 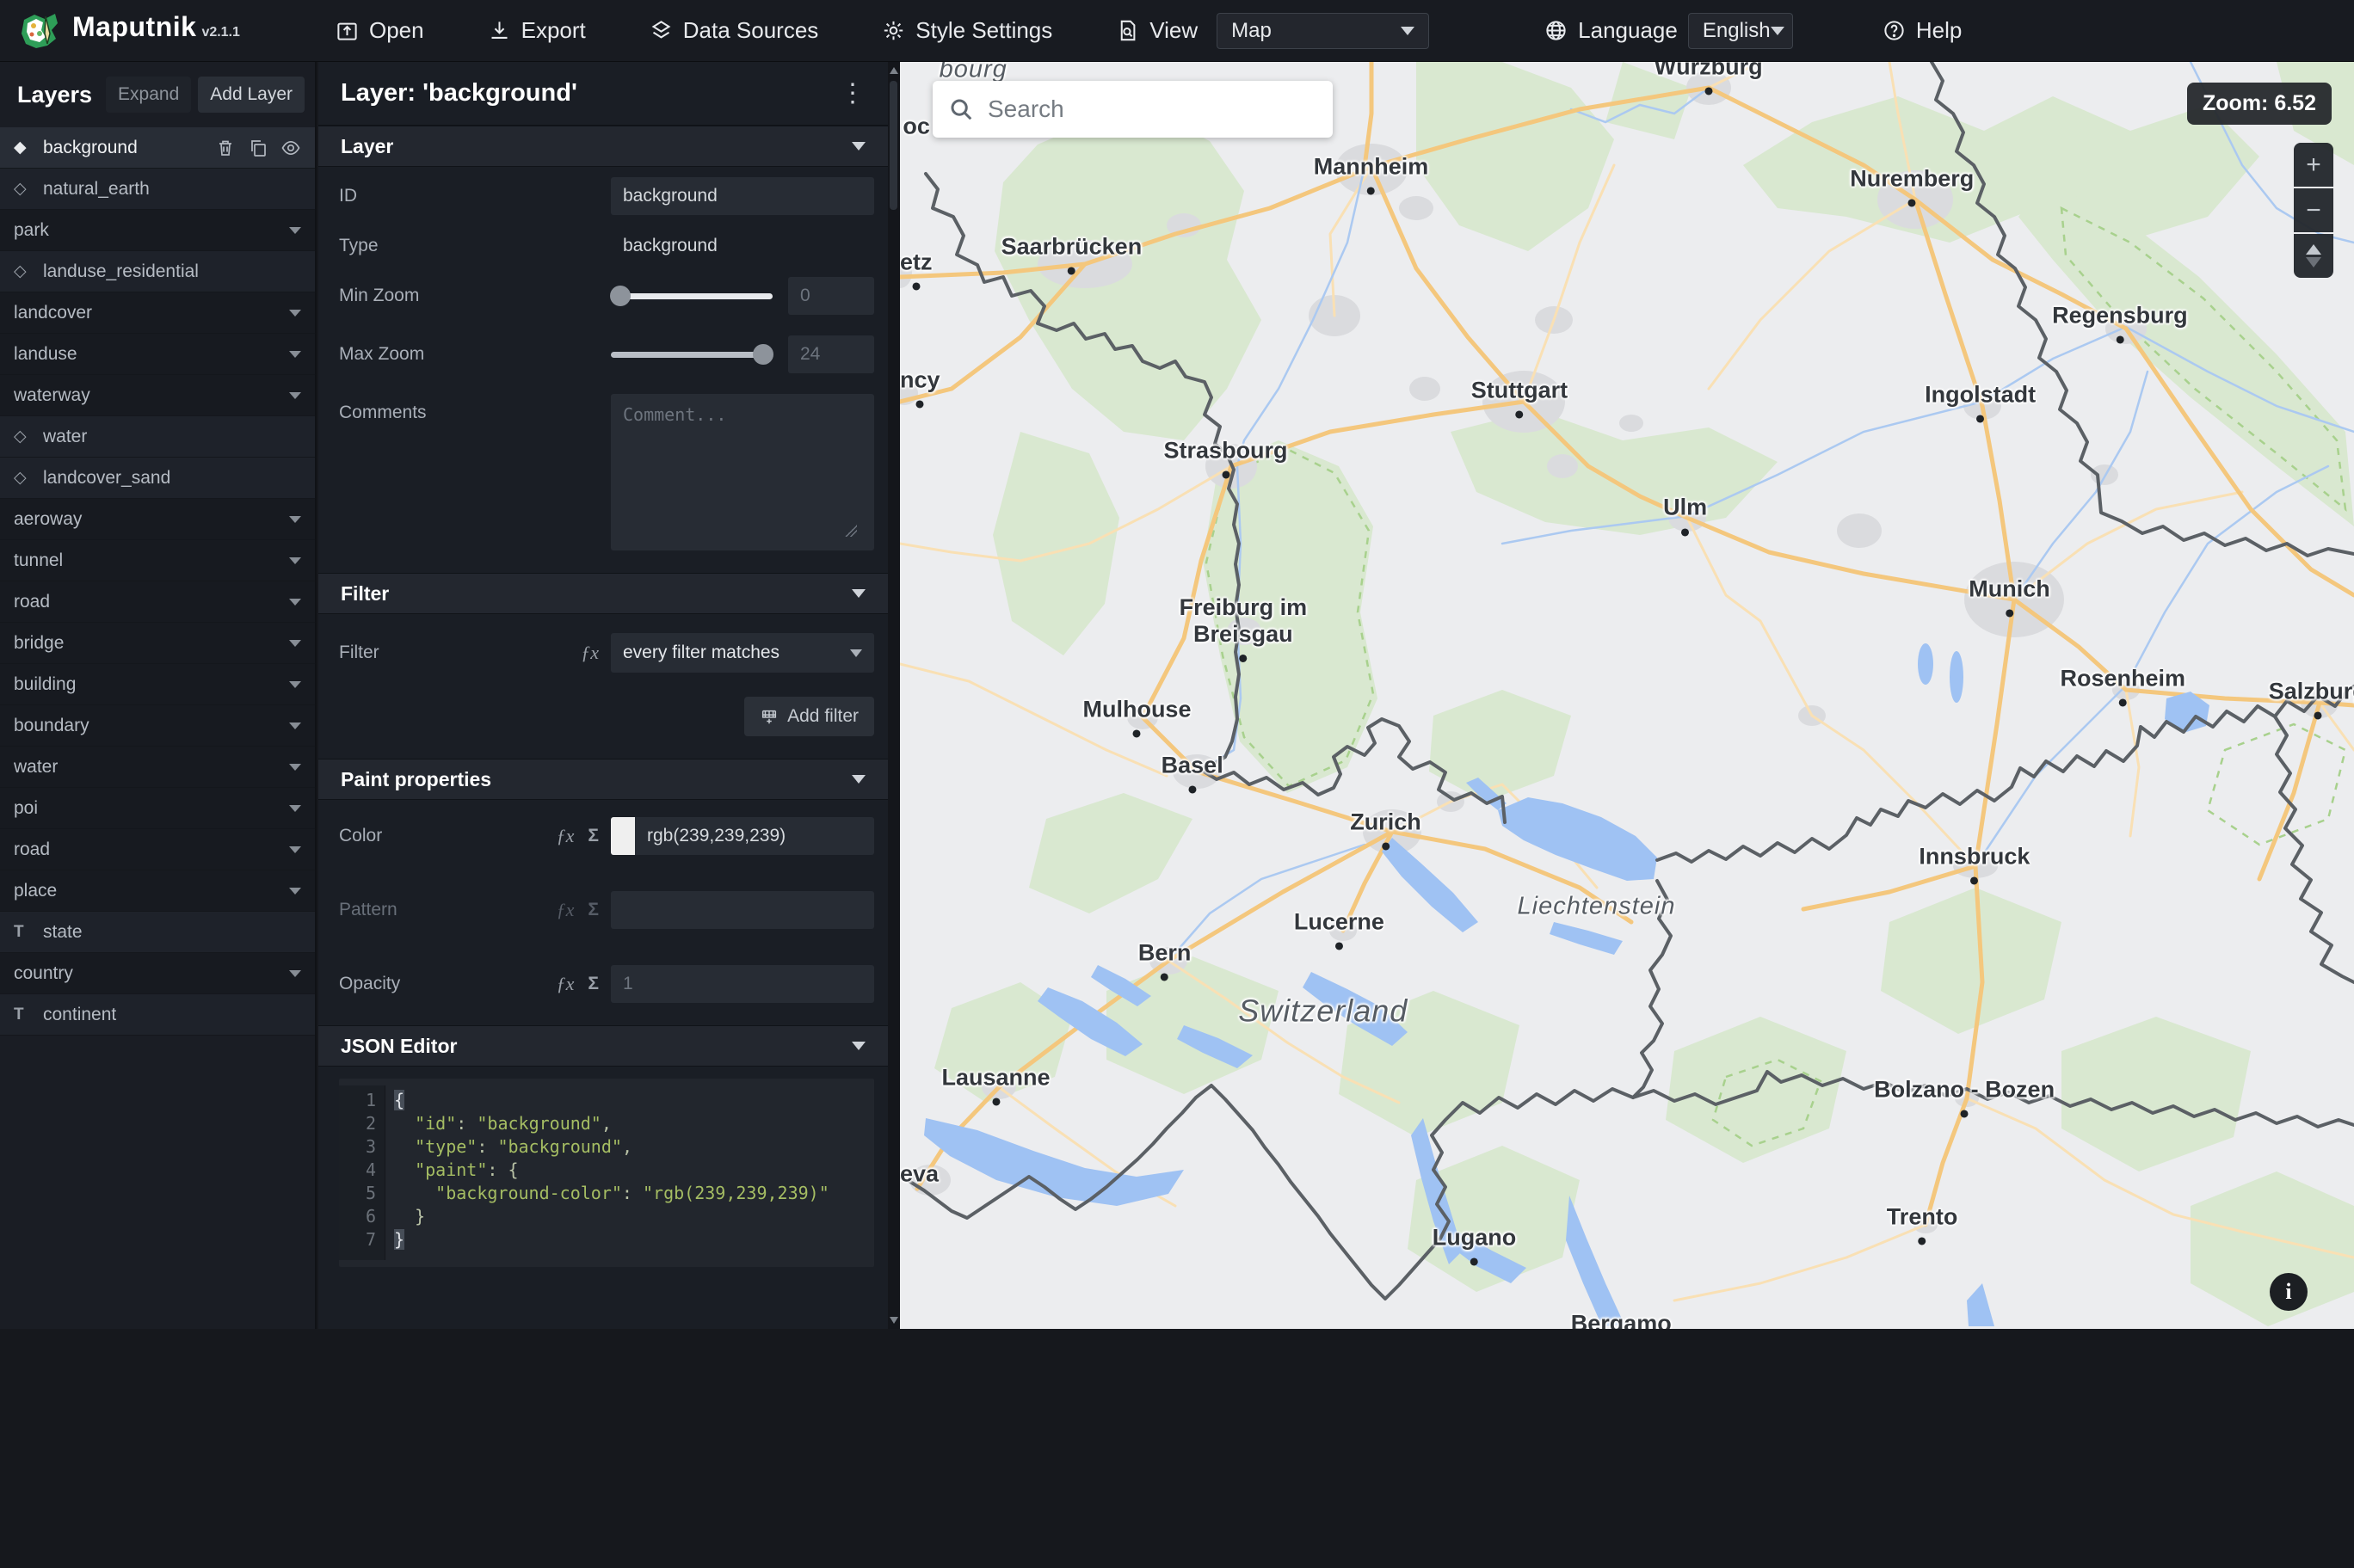 What do you see at coordinates (894, 70) in the screenshot?
I see `scroll-up-icon` at bounding box center [894, 70].